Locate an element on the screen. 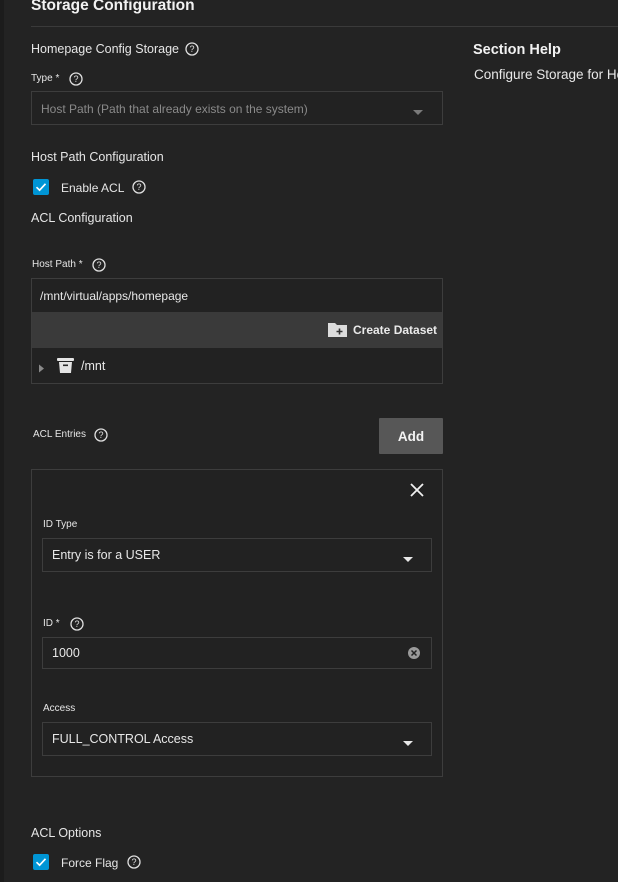 This screenshot has height=882, width=618. id-input: 1000 is located at coordinates (237, 653).